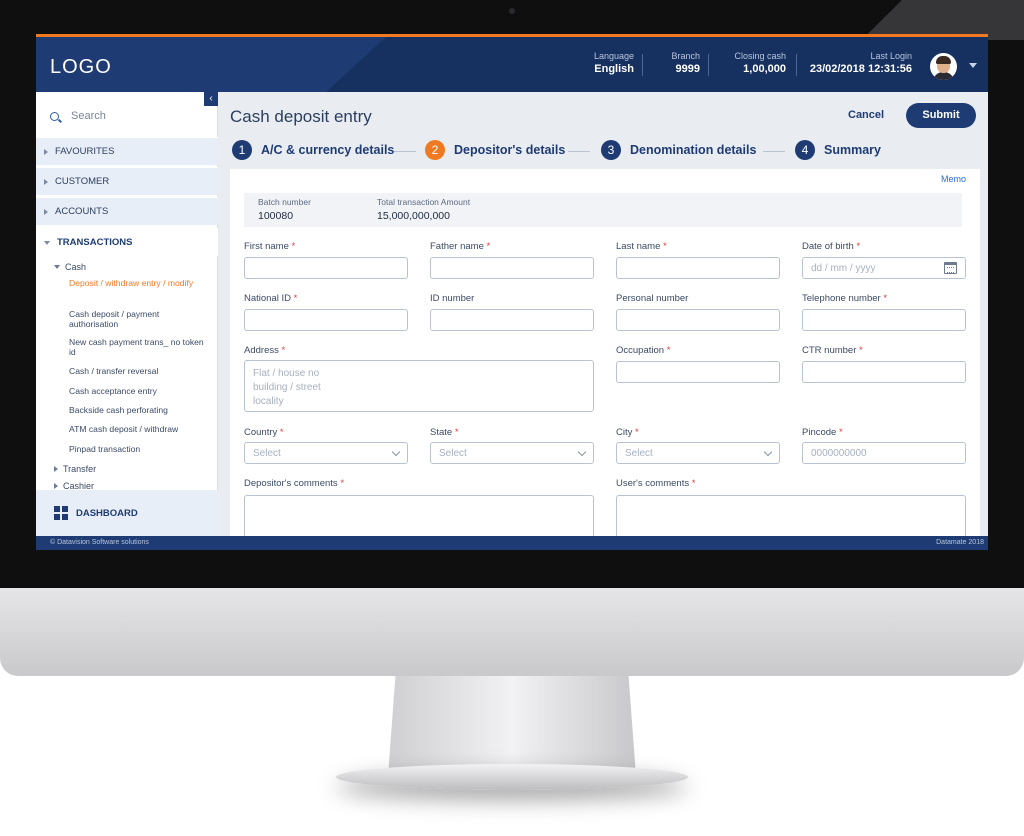  Describe the element at coordinates (326, 320) in the screenshot. I see `national-id-field` at that location.